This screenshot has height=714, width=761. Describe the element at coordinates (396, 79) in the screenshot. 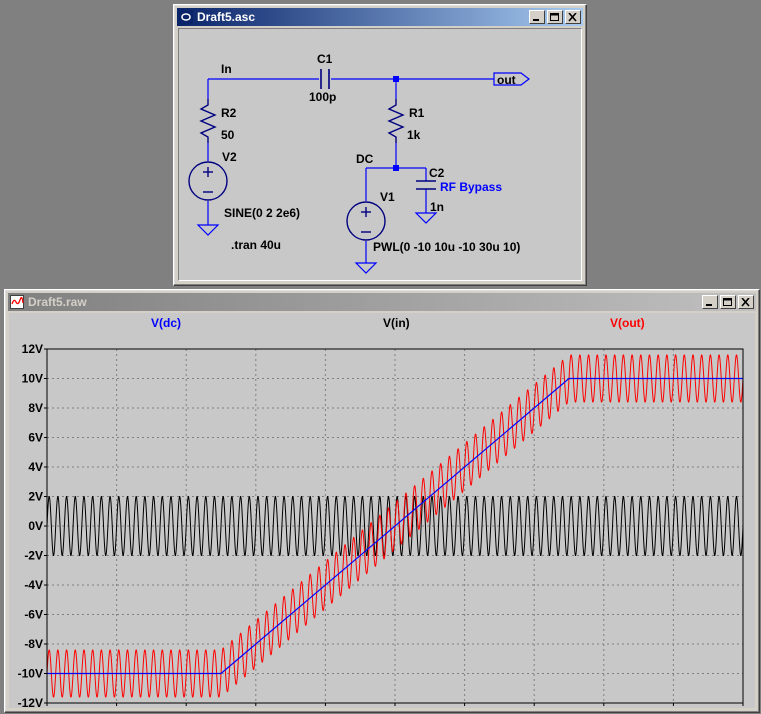

I see `junction-top` at that location.